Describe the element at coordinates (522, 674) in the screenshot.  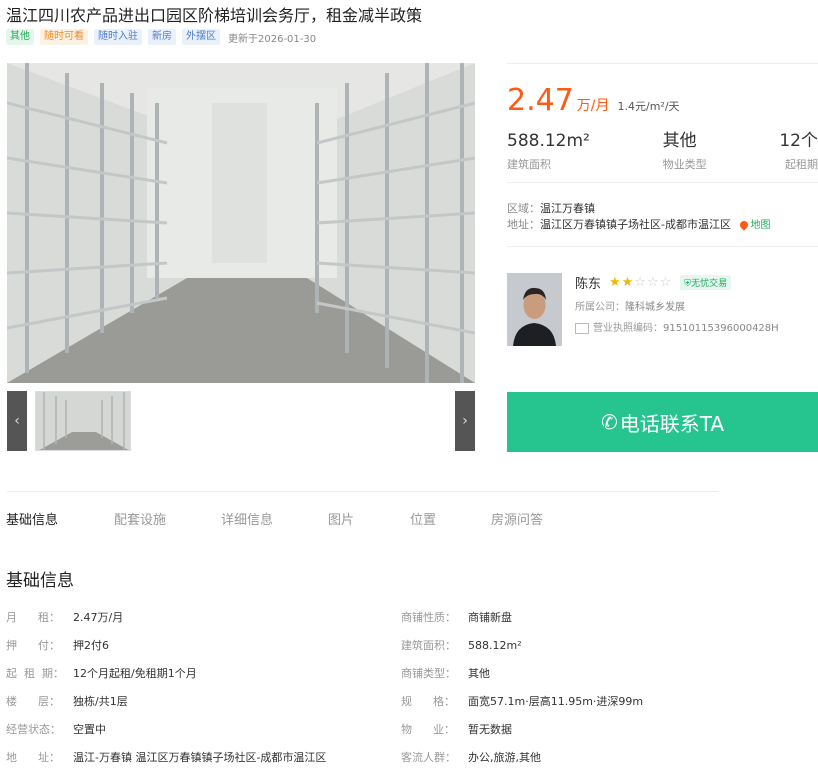
I see `info-row-shop-type: 商铺类型： 其他` at that location.